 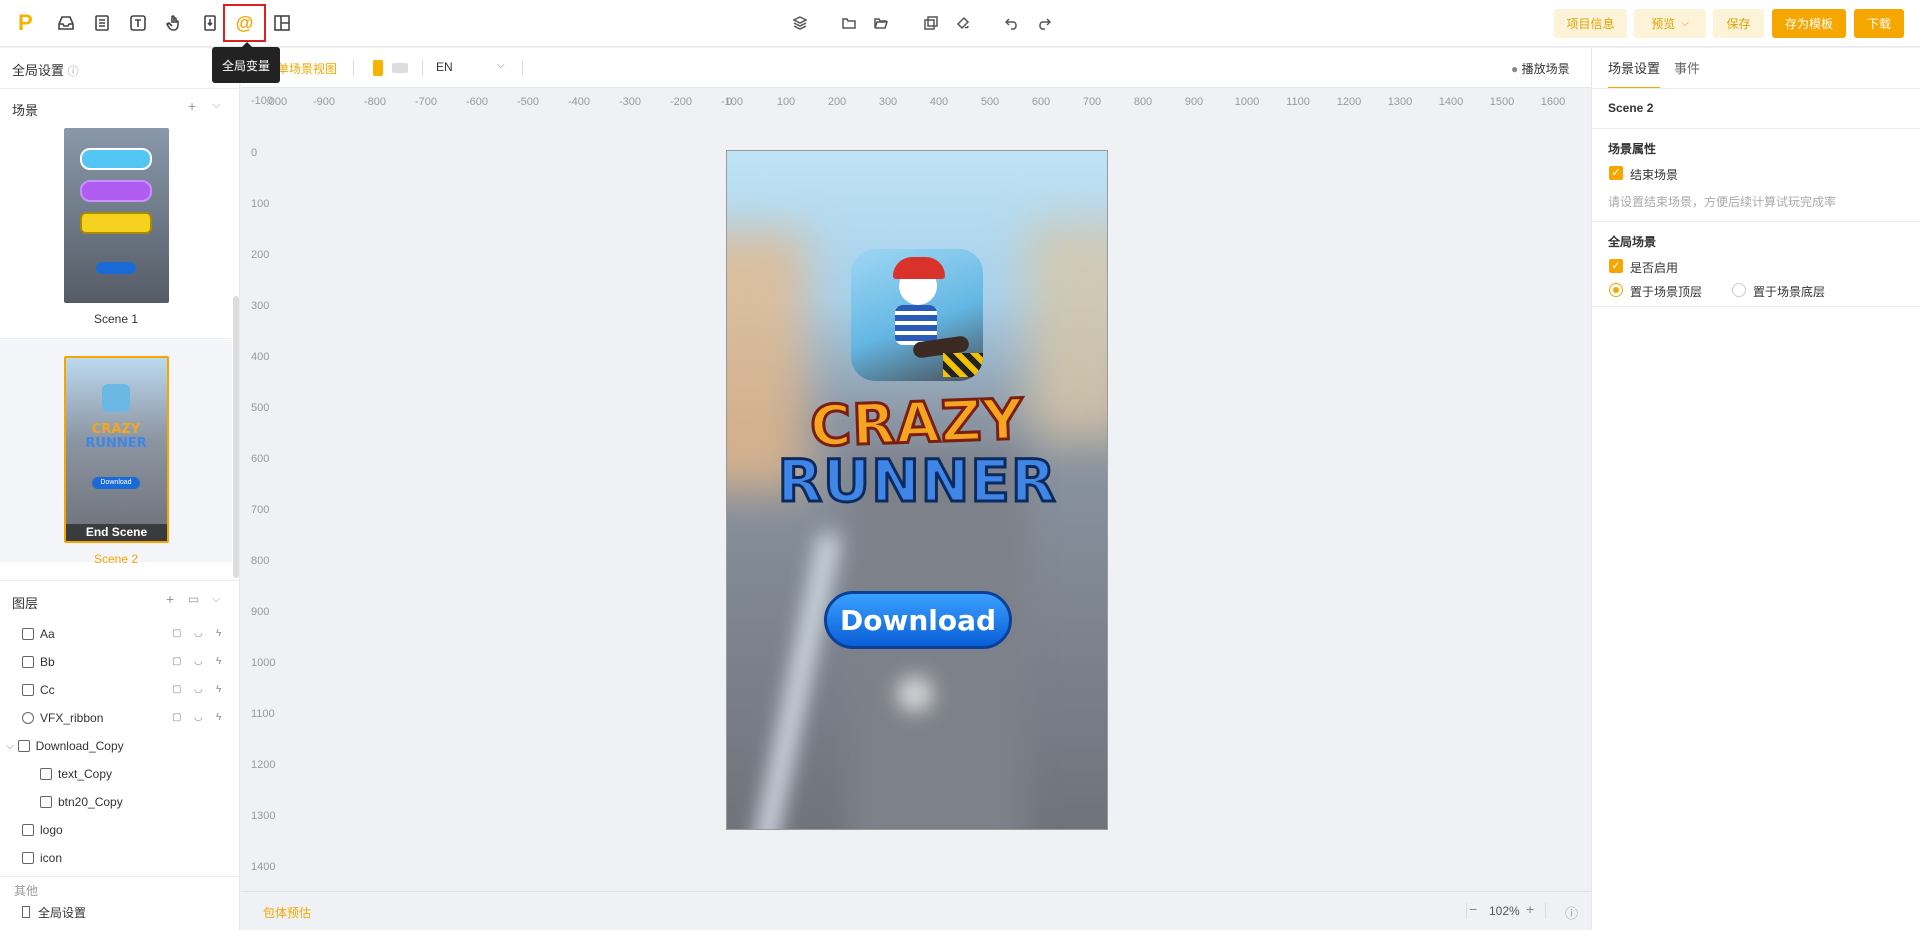 I want to click on ruler-tick: 700, so click(x=260, y=510).